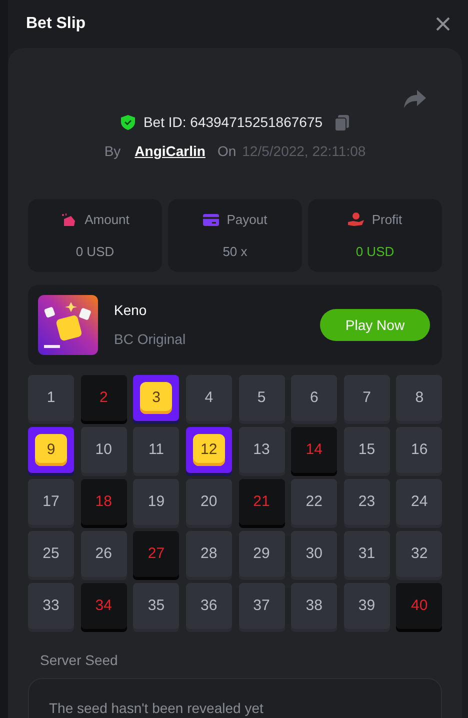 This screenshot has height=718, width=468. Describe the element at coordinates (156, 450) in the screenshot. I see `number-tile: 11` at that location.